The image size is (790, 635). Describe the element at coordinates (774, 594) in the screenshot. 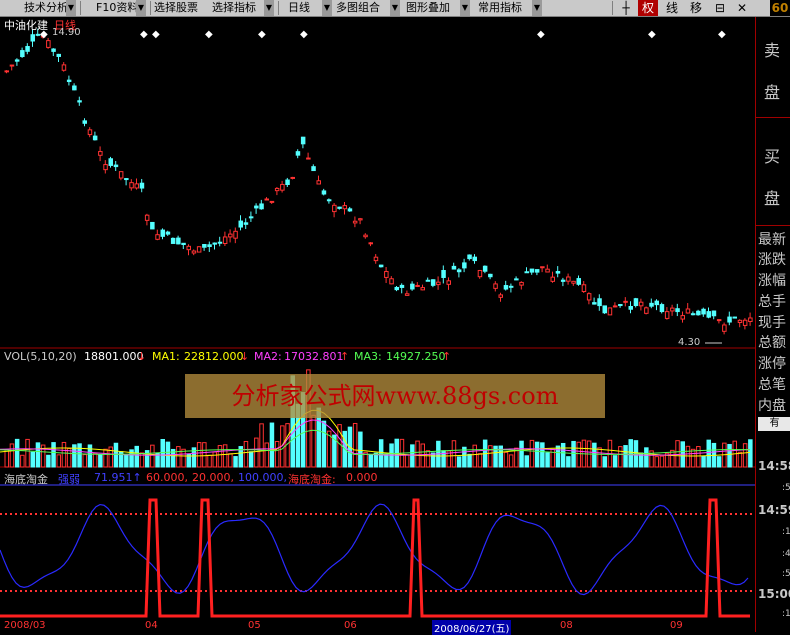

I see `time-label: 15:00` at that location.